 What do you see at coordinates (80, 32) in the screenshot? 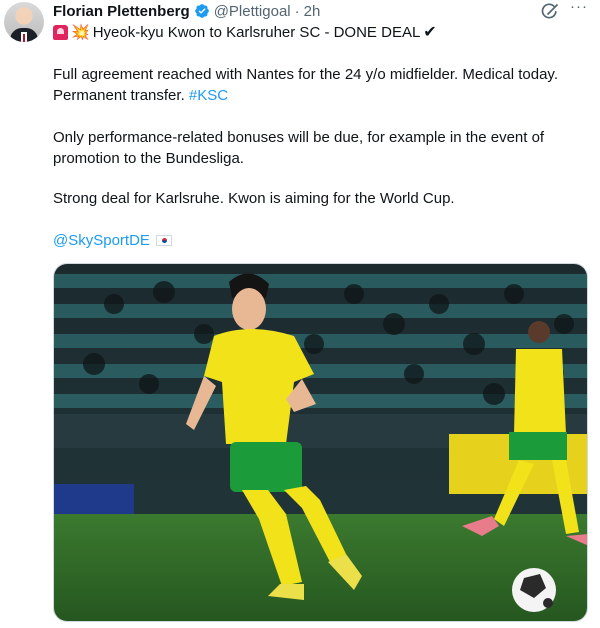
I see `collision-emoji: 💥` at bounding box center [80, 32].